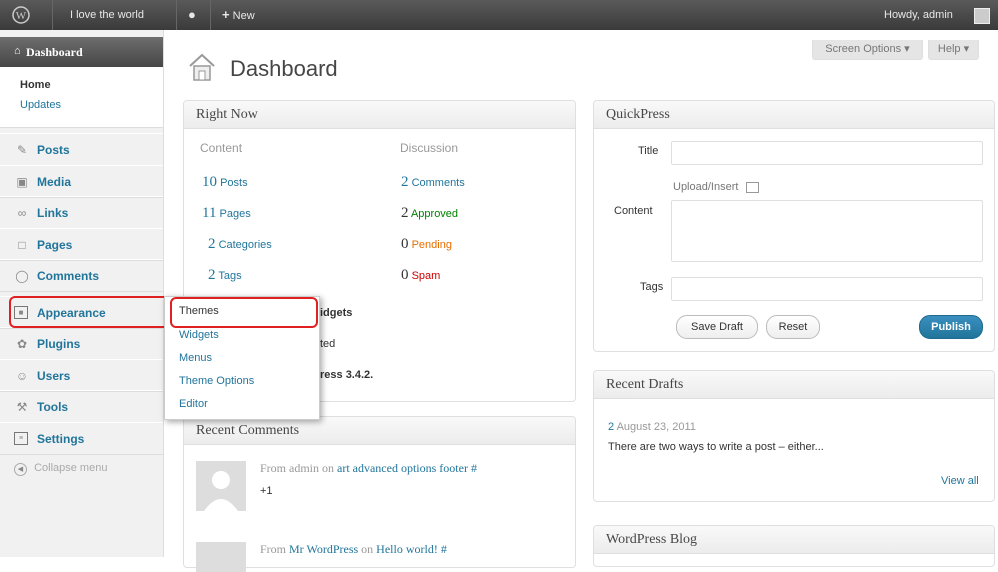 The image size is (998, 572). What do you see at coordinates (240, 244) in the screenshot?
I see `content-categories: 2 Categories` at bounding box center [240, 244].